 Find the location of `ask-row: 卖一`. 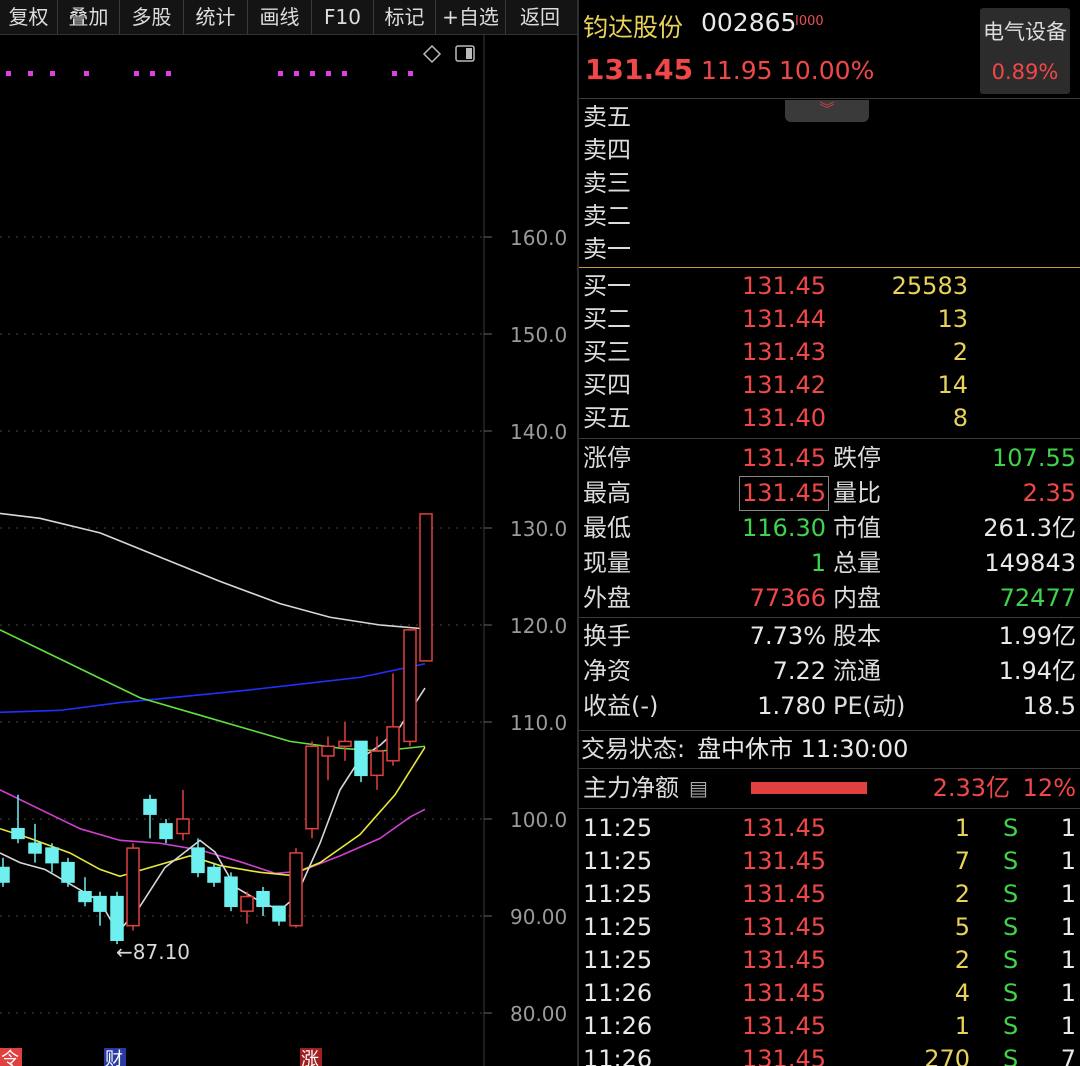

ask-row: 卖一 is located at coordinates (607, 249).